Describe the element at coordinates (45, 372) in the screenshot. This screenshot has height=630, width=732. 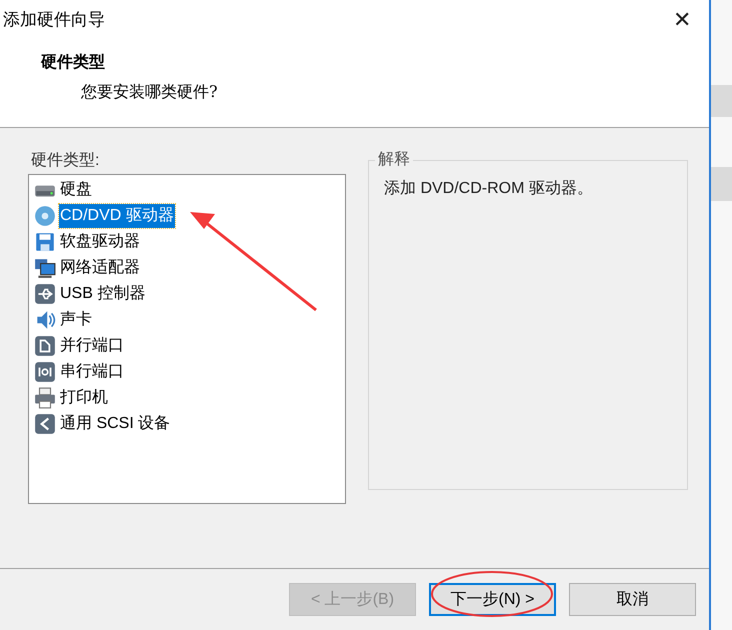
I see `serial-port-icon` at that location.